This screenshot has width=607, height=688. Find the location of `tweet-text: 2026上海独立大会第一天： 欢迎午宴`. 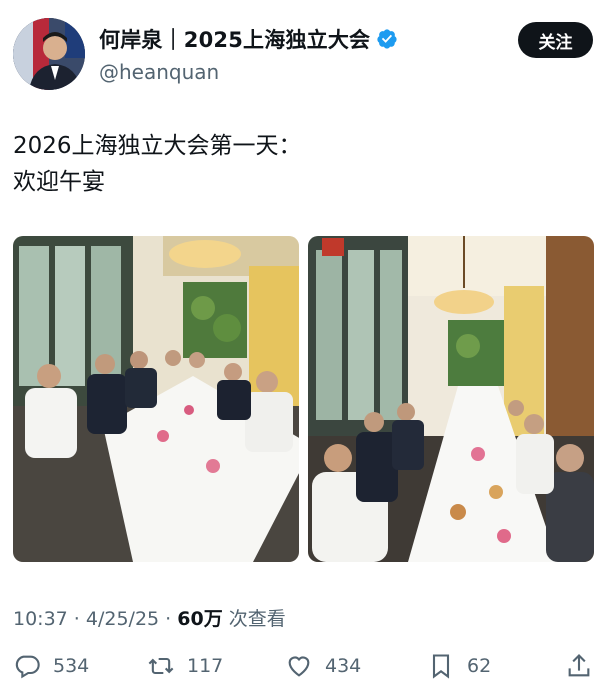

tweet-text: 2026上海独立大会第一天： 欢迎午宴 is located at coordinates (157, 164).